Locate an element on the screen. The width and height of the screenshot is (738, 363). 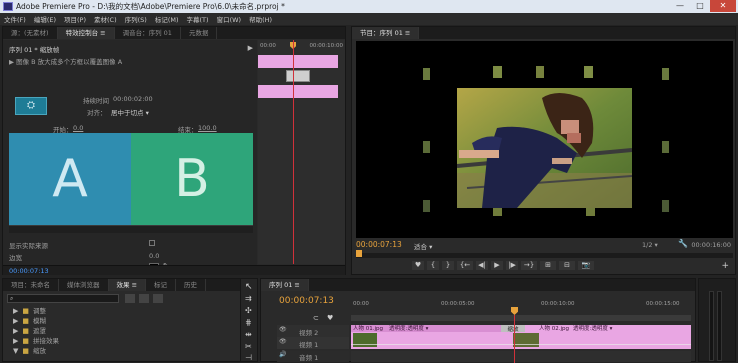
export-frame-button: 📷 is located at coordinates (586, 265).